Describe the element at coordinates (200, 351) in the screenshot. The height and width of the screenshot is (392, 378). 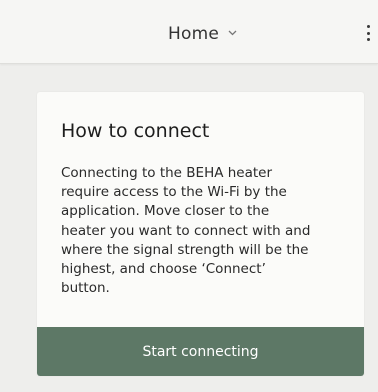
I see `start-connecting-button: Start connecting` at that location.